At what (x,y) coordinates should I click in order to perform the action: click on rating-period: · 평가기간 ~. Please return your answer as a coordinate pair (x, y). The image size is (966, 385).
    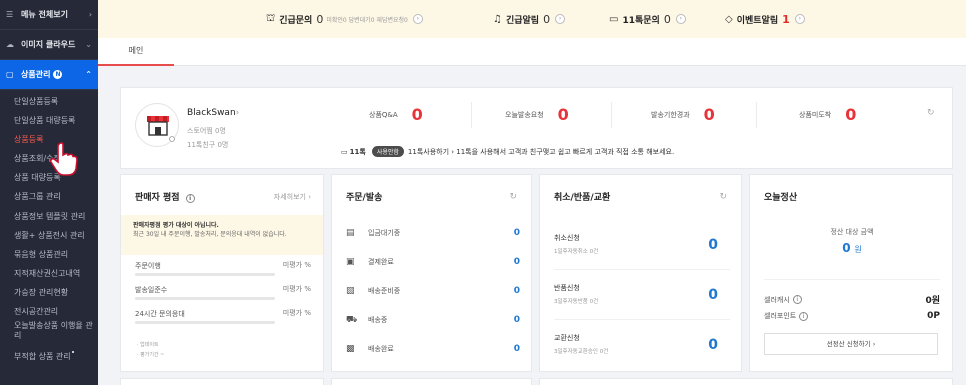
    Looking at the image, I should click on (151, 355).